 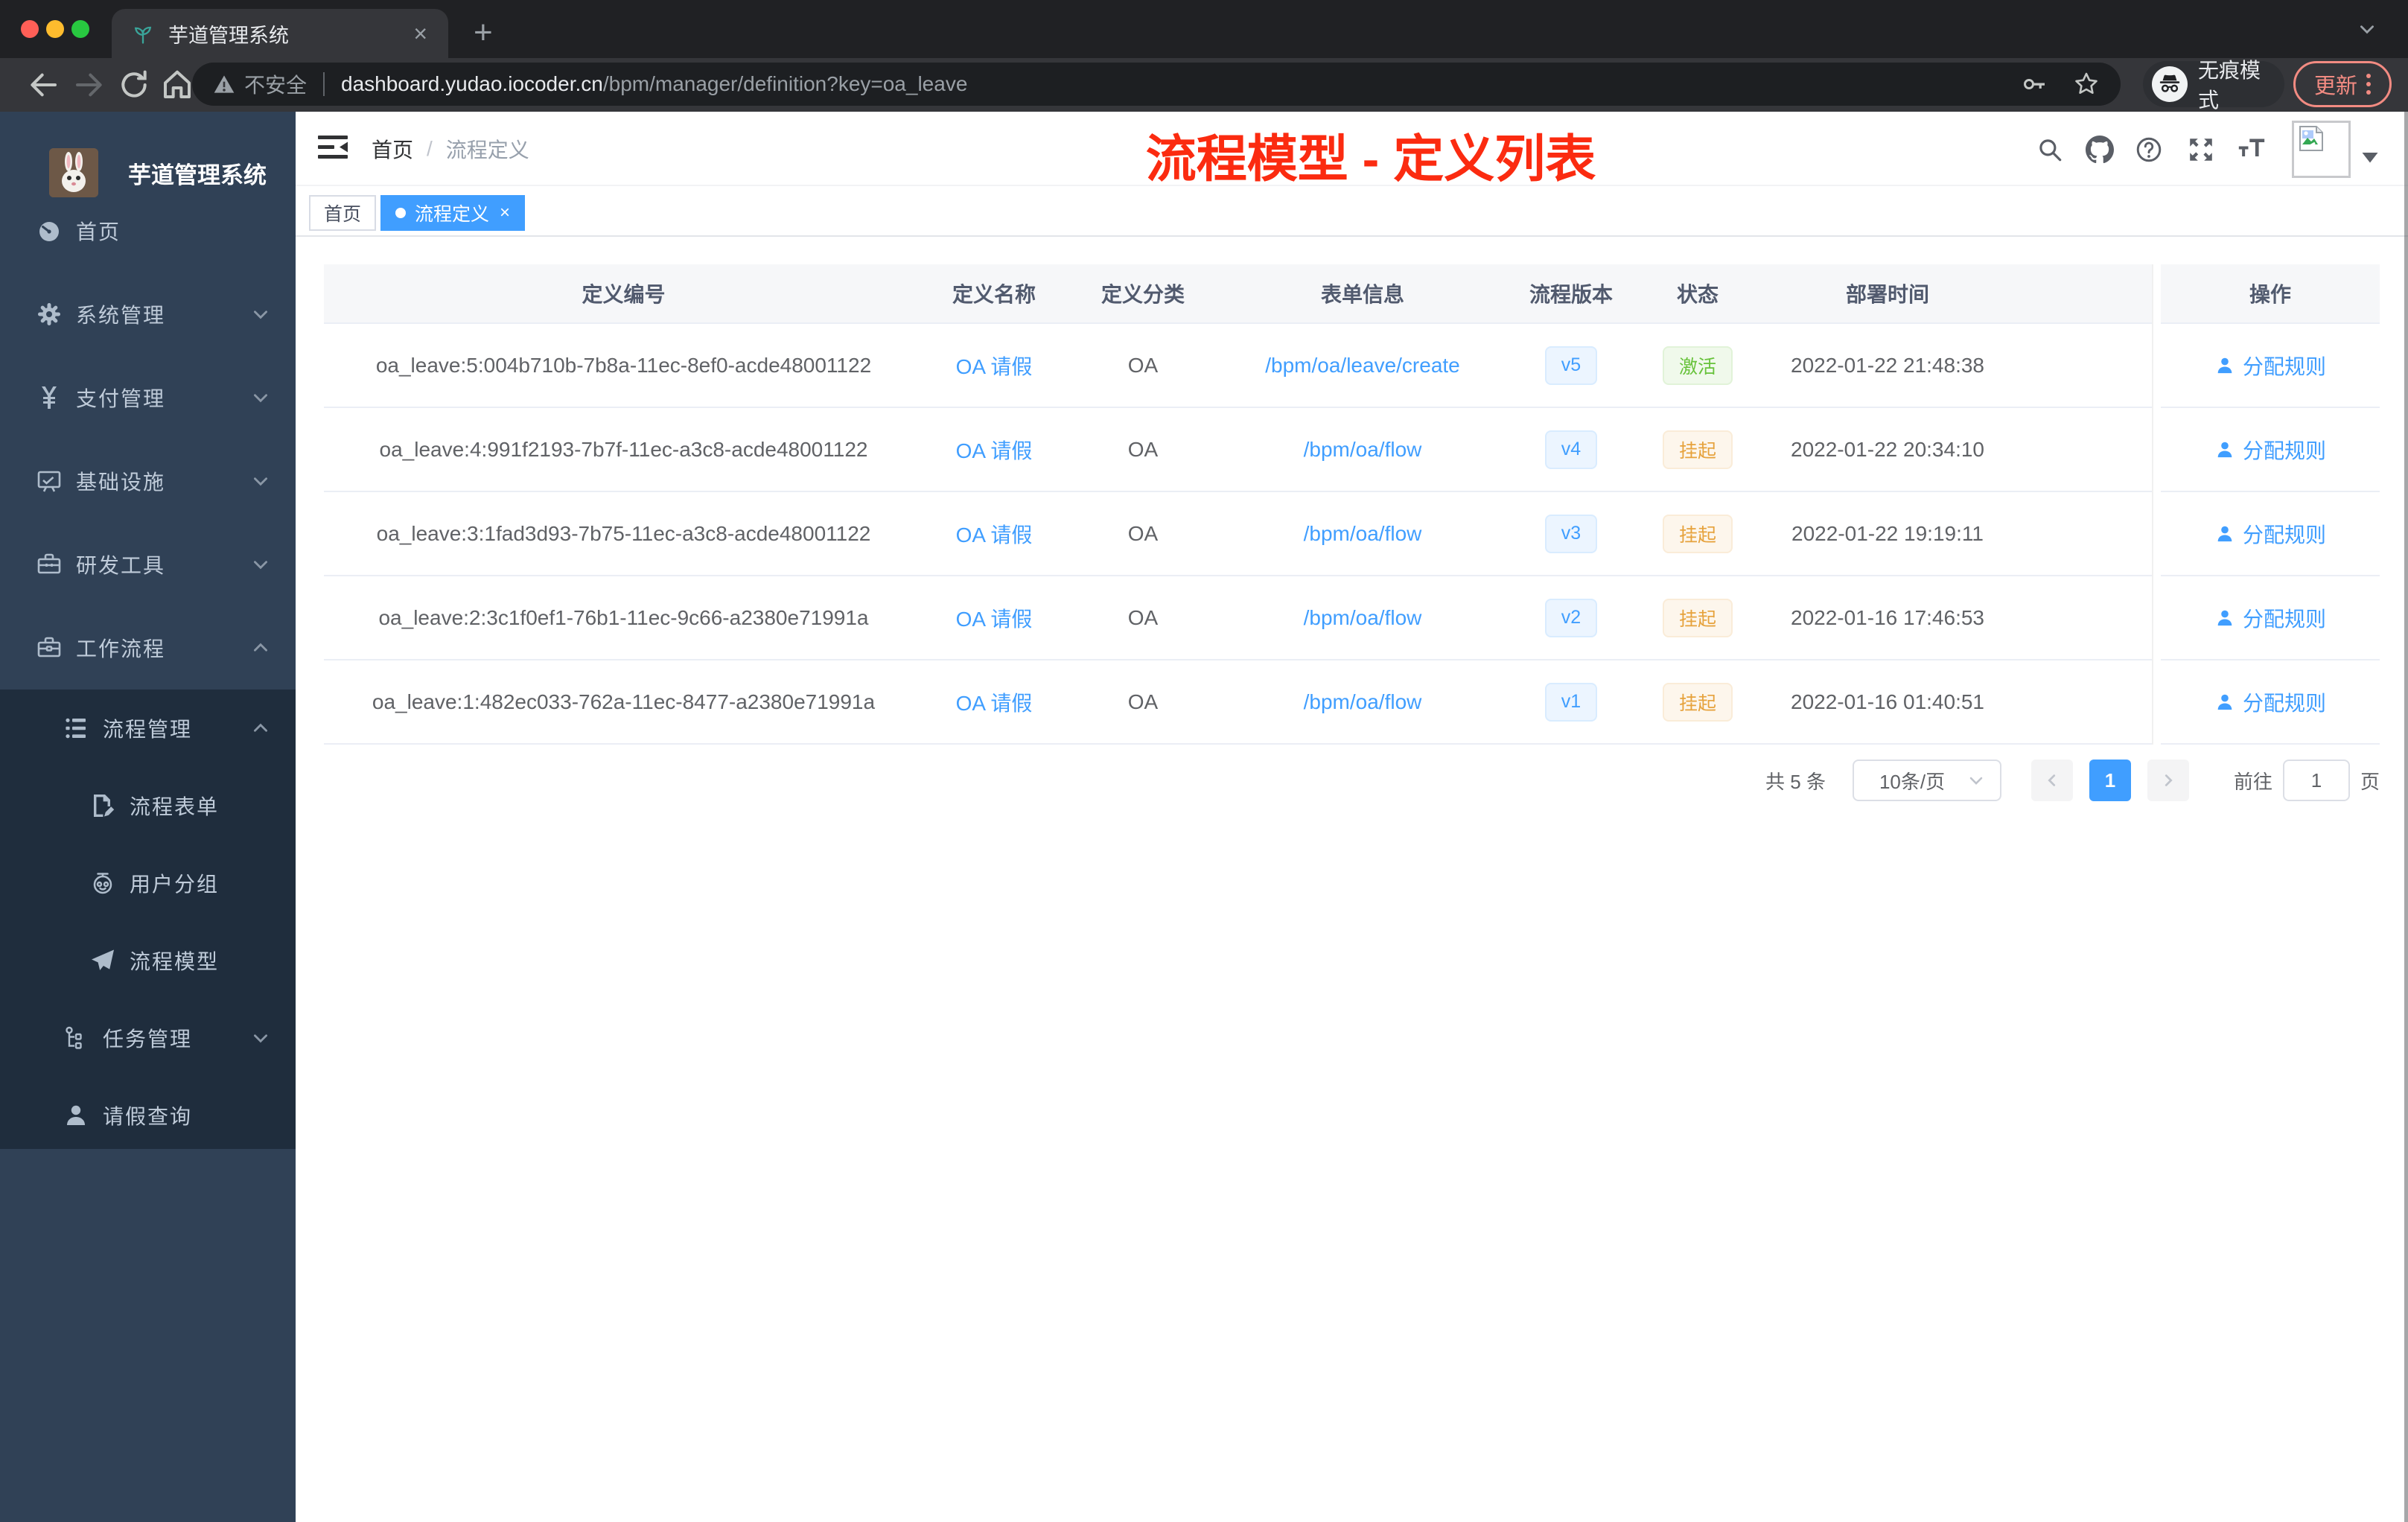 What do you see at coordinates (1697, 366) in the screenshot?
I see `status-cell: 激活` at bounding box center [1697, 366].